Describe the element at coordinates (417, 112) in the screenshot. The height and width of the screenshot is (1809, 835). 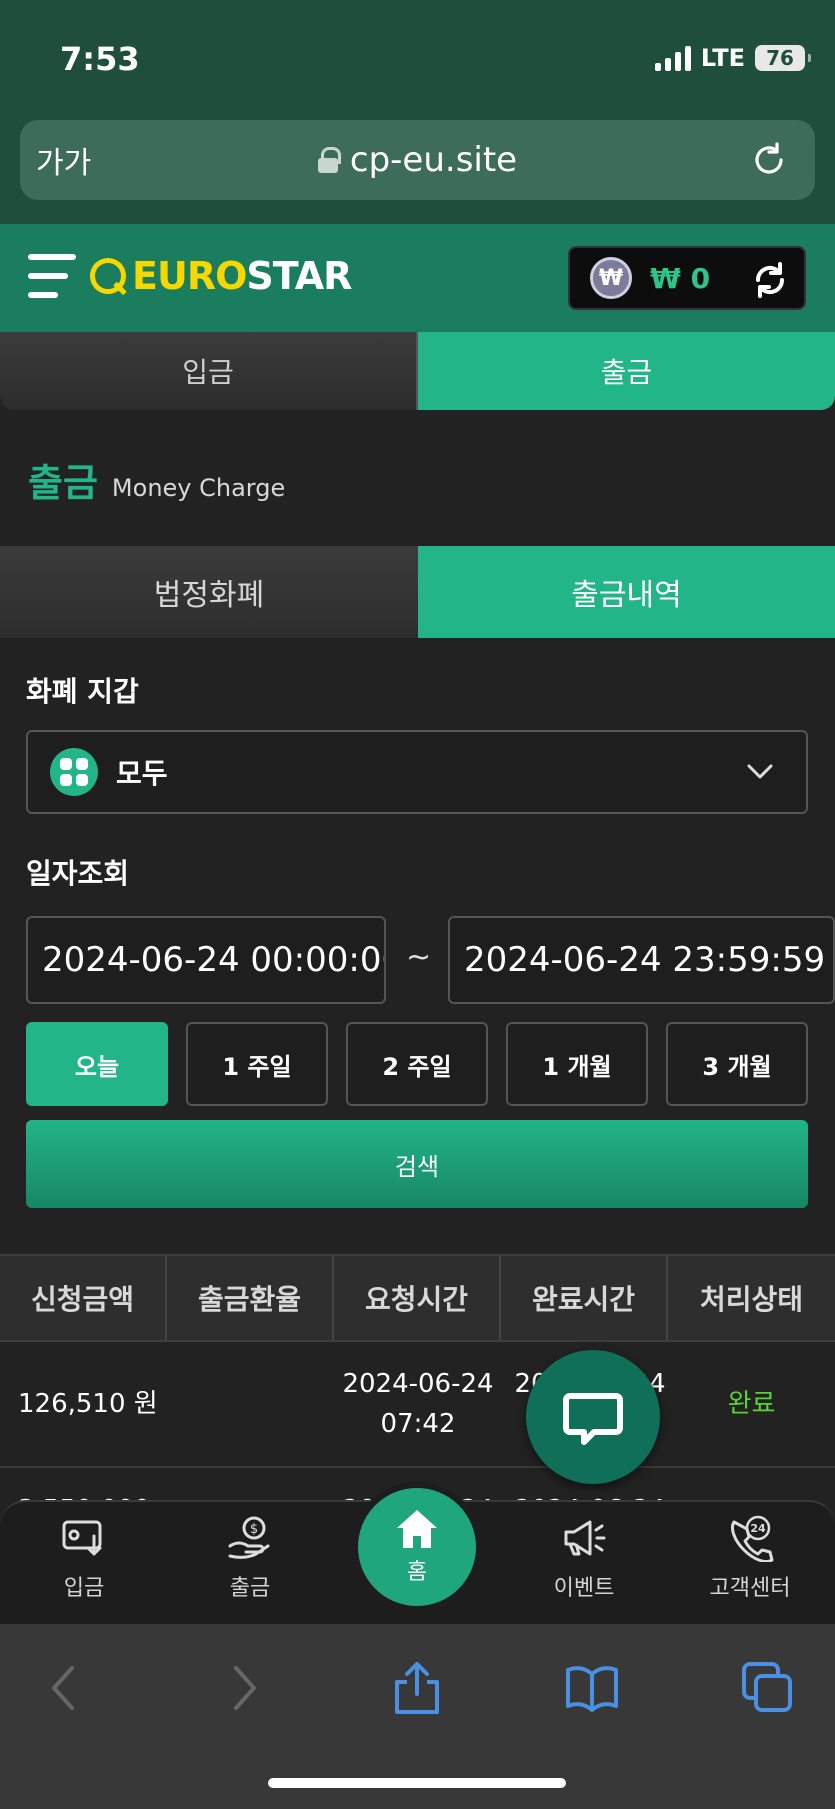
I see `browser-chrome: 7:53 LTE 76 가가 cp-eu.site` at that location.